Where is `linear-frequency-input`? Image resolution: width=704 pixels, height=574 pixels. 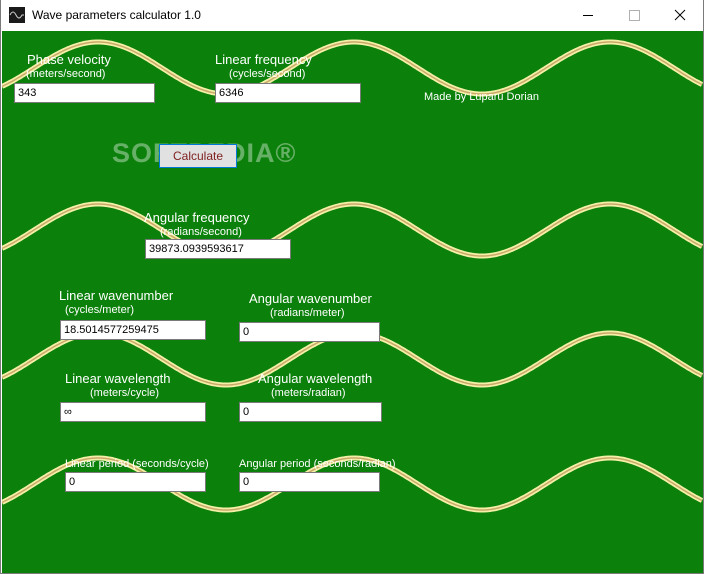 linear-frequency-input is located at coordinates (288, 93).